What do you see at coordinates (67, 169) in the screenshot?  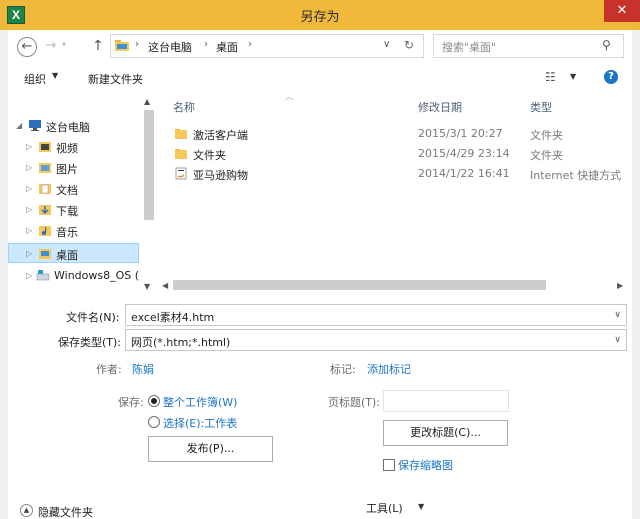 I see `tree-item-label: 图片` at bounding box center [67, 169].